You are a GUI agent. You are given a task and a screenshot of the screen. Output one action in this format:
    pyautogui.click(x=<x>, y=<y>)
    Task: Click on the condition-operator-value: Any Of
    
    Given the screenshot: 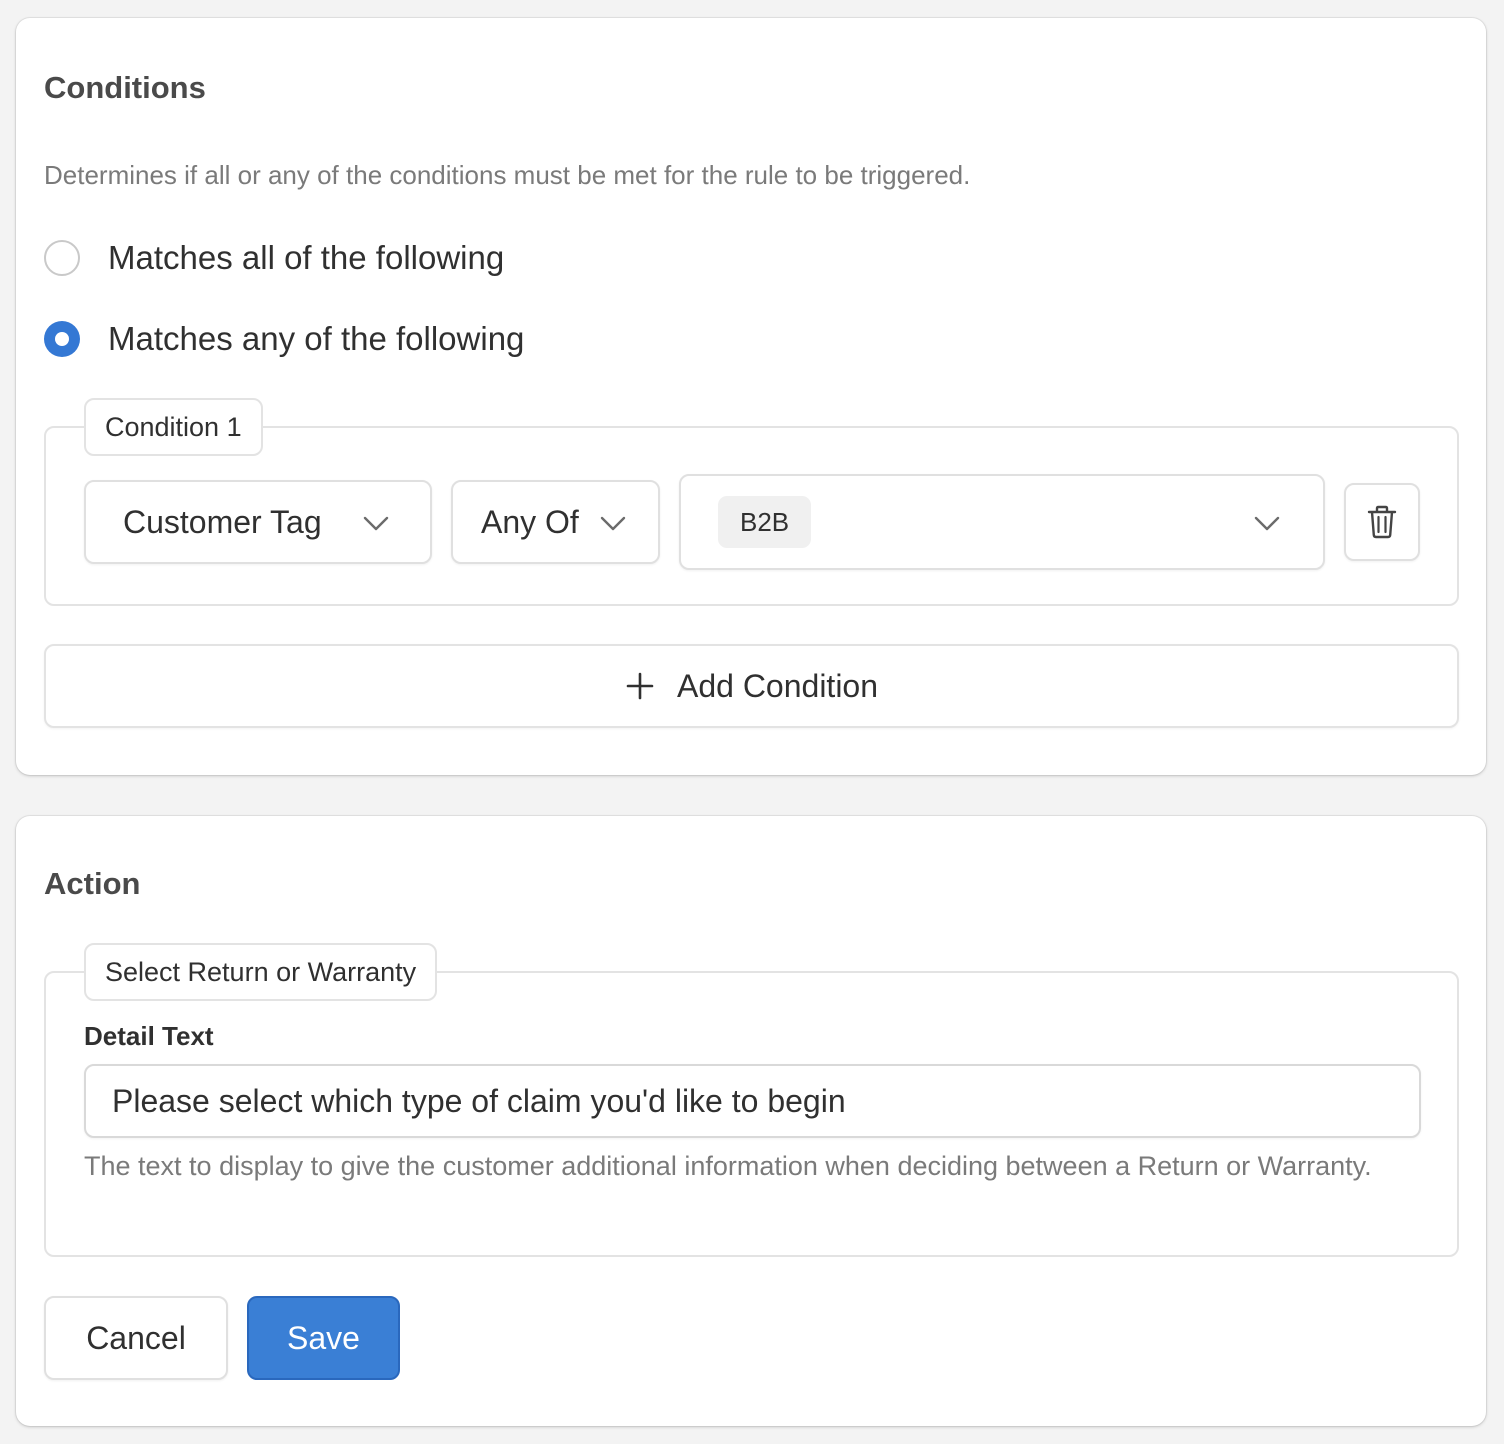 What is the action you would take?
    pyautogui.click(x=530, y=521)
    